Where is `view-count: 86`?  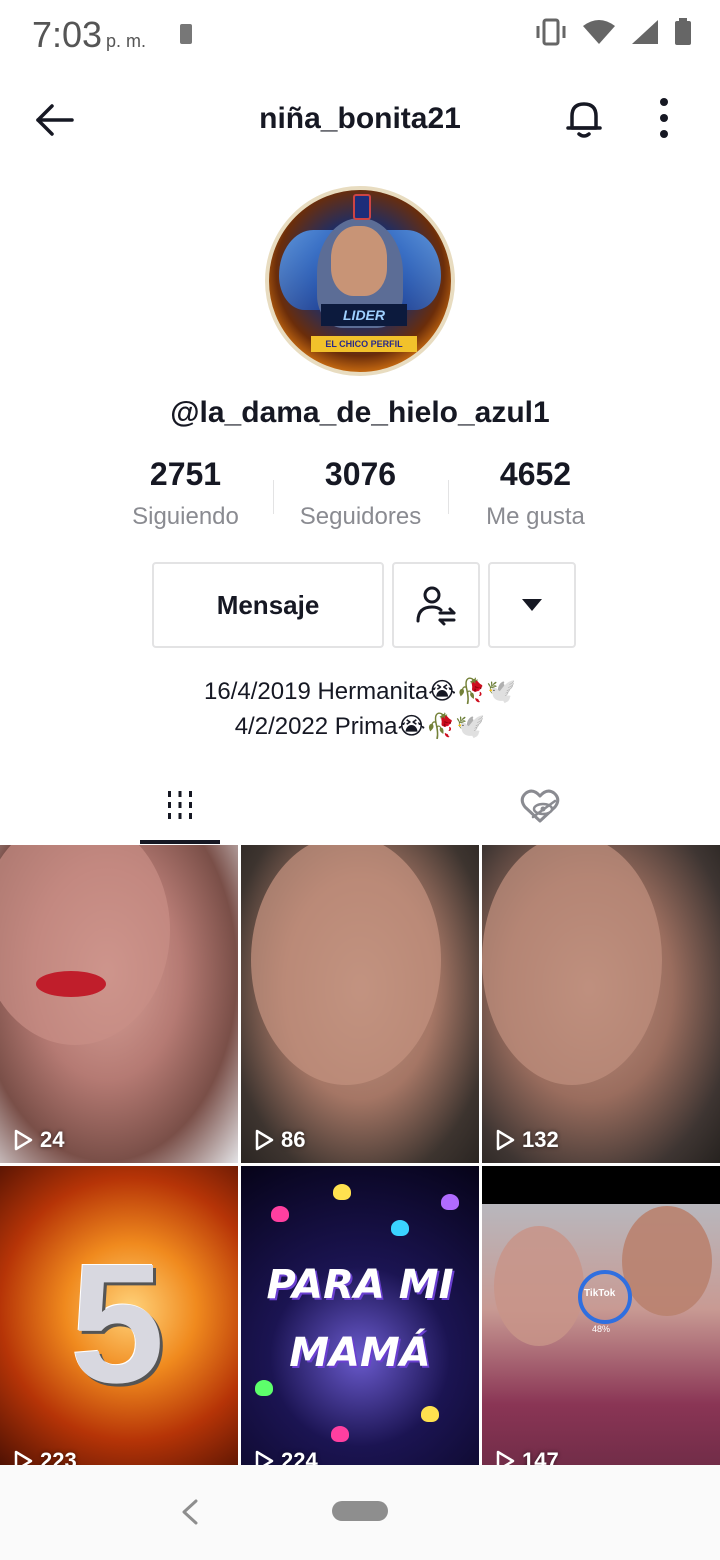
view-count: 86 is located at coordinates (279, 1140).